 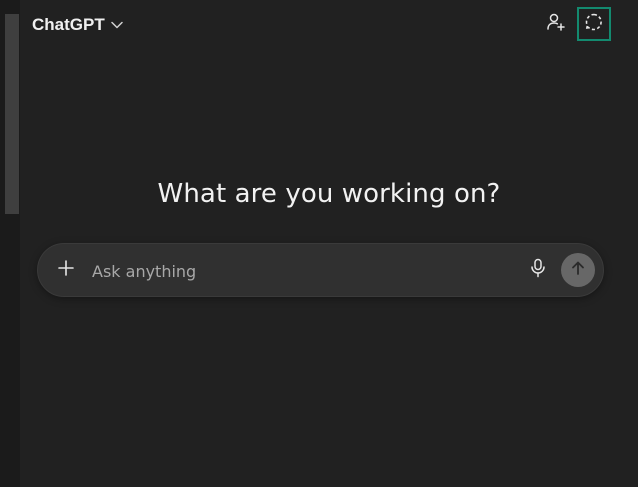 What do you see at coordinates (68, 24) in the screenshot?
I see `model-name: ChatGPT` at bounding box center [68, 24].